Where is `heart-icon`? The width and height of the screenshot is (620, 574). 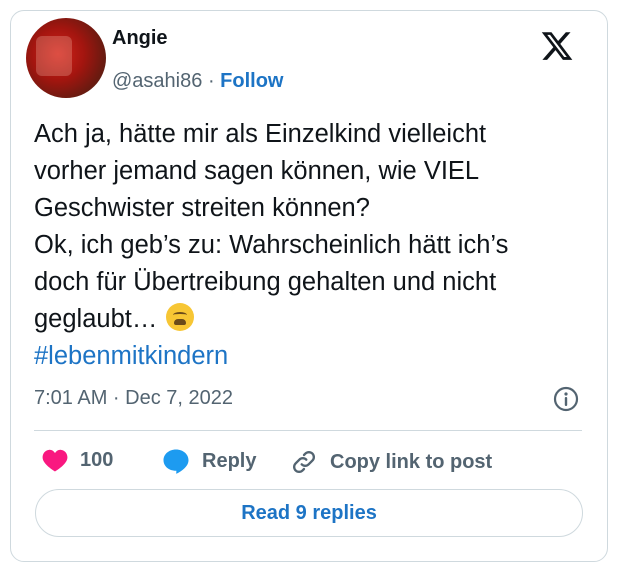
heart-icon is located at coordinates (55, 460).